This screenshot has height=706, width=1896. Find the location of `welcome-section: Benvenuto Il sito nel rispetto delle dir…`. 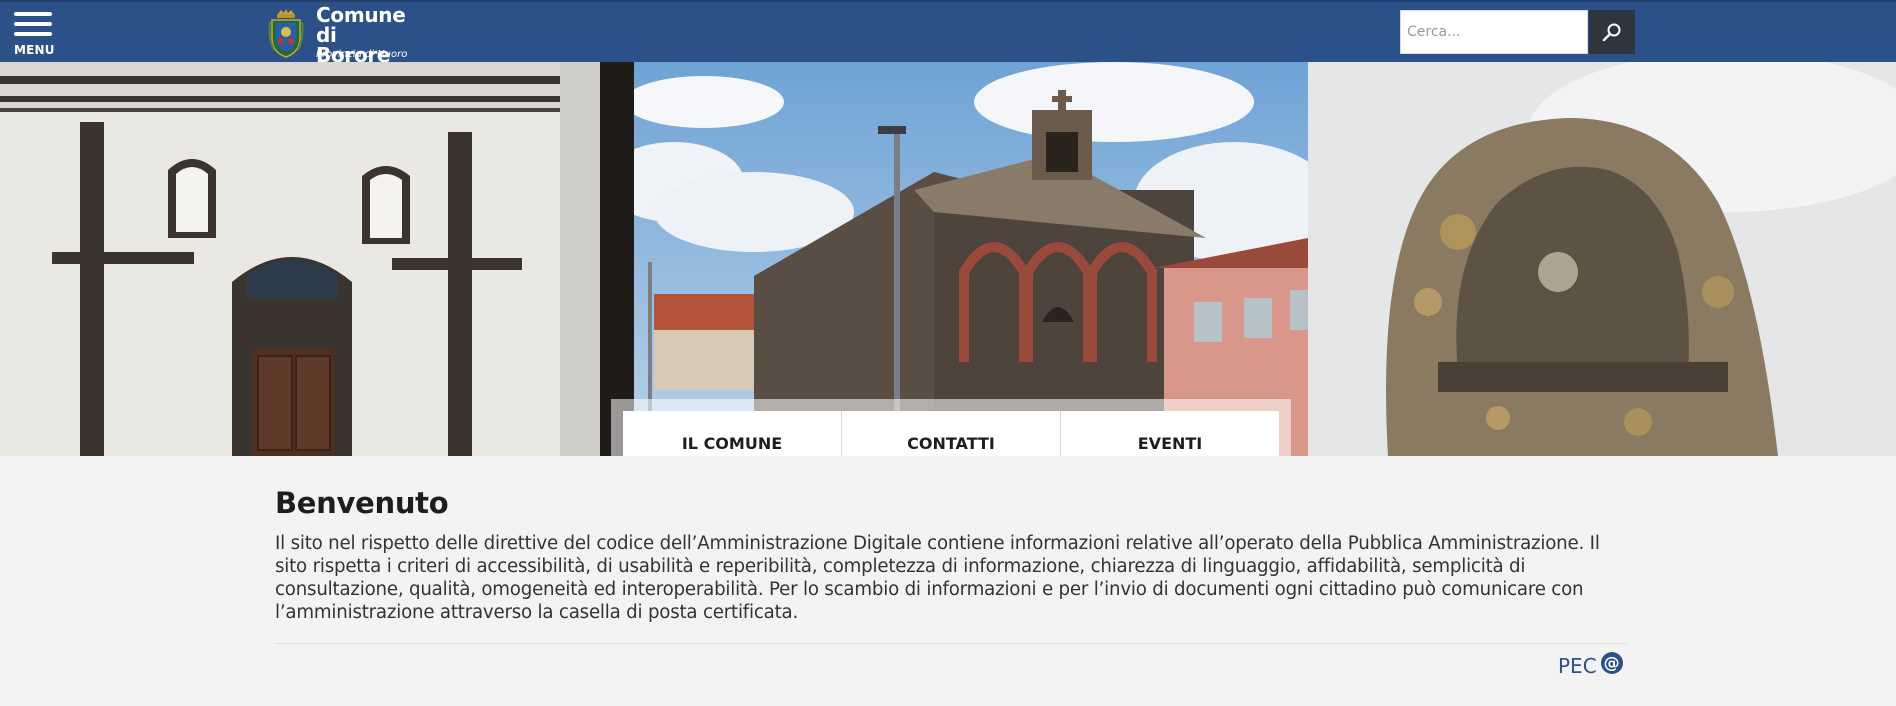

welcome-section: Benvenuto Il sito nel rispetto delle dir… is located at coordinates (950, 555).